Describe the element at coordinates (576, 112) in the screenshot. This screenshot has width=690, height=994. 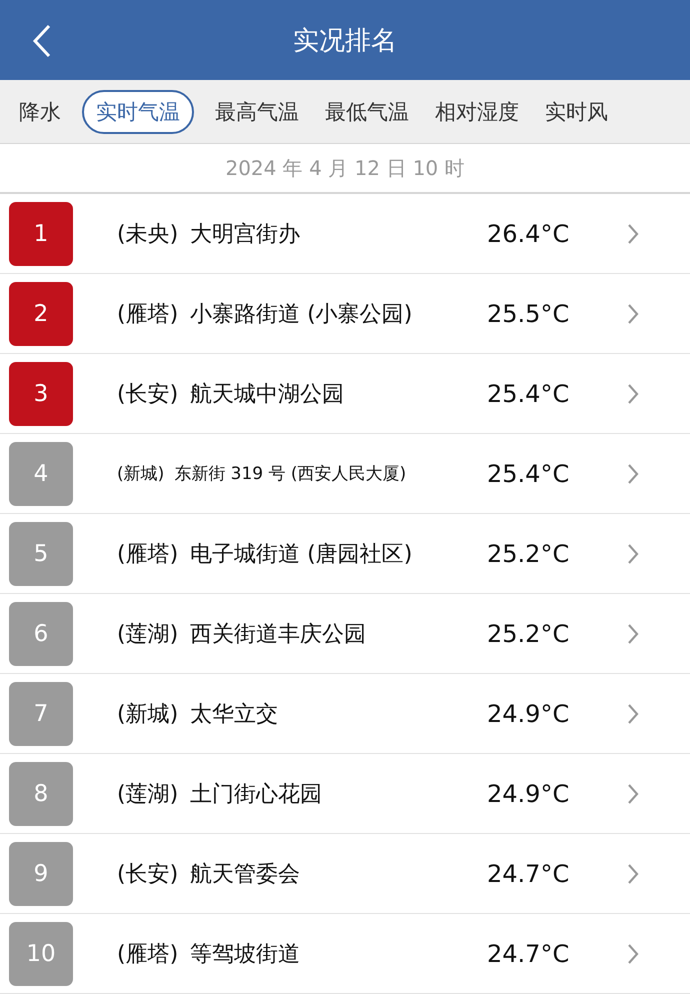
I see `tab: 实时风` at that location.